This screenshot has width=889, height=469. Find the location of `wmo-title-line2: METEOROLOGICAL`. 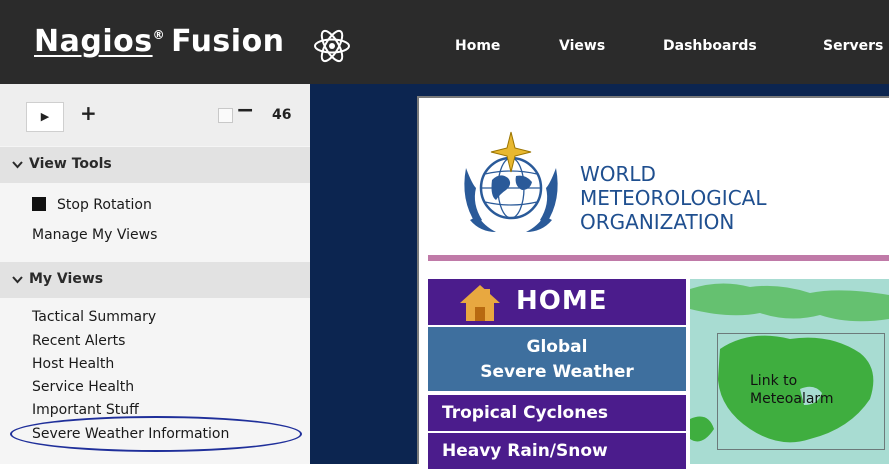

wmo-title-line2: METEOROLOGICAL is located at coordinates (673, 198).